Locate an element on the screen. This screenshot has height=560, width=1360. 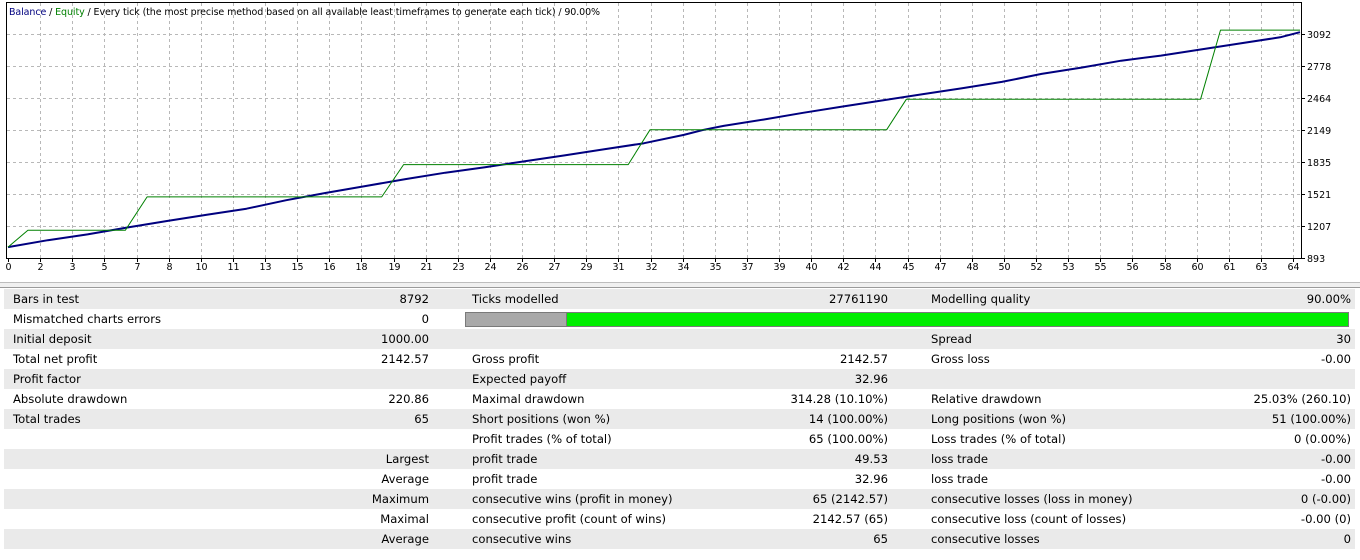
x-tick-label: 63 is located at coordinates (1261, 267).